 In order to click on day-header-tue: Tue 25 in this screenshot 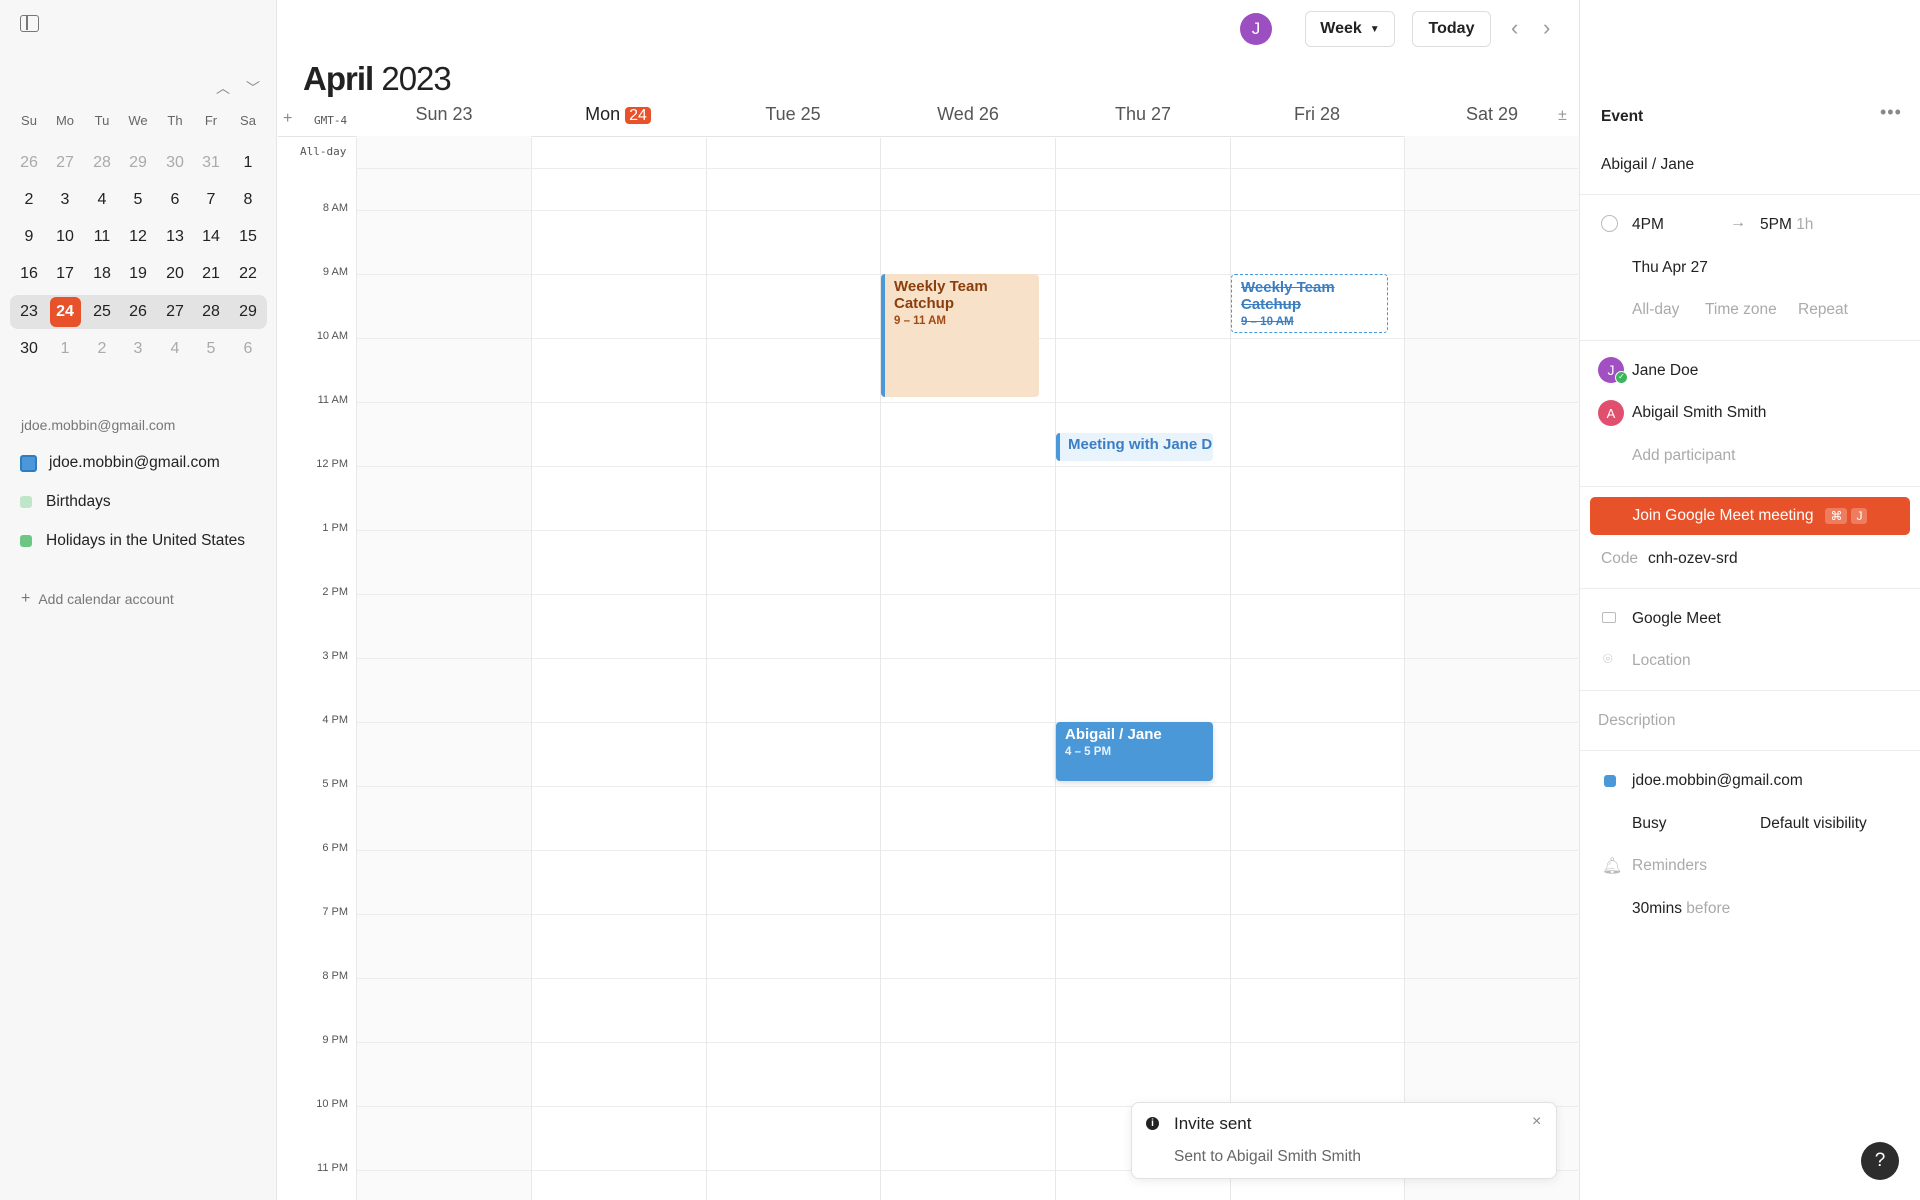, I will do `click(793, 114)`.